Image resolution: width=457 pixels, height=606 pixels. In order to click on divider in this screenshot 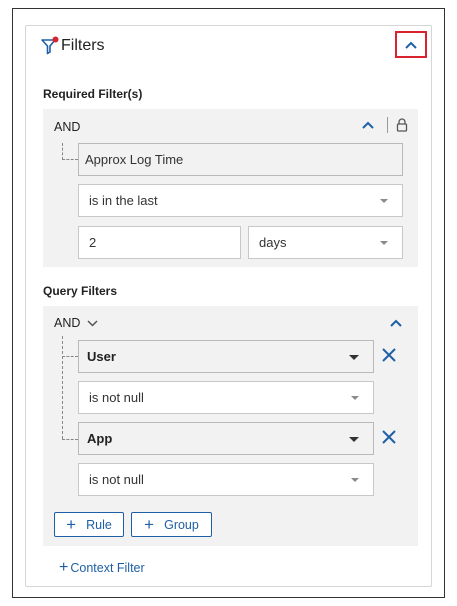, I will do `click(387, 125)`.